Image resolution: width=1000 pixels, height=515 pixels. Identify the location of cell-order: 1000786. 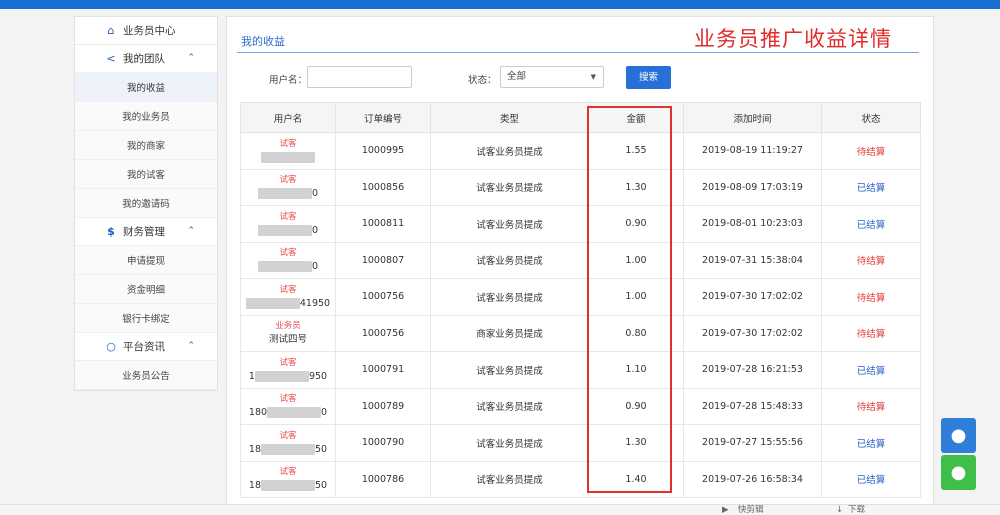
(383, 479).